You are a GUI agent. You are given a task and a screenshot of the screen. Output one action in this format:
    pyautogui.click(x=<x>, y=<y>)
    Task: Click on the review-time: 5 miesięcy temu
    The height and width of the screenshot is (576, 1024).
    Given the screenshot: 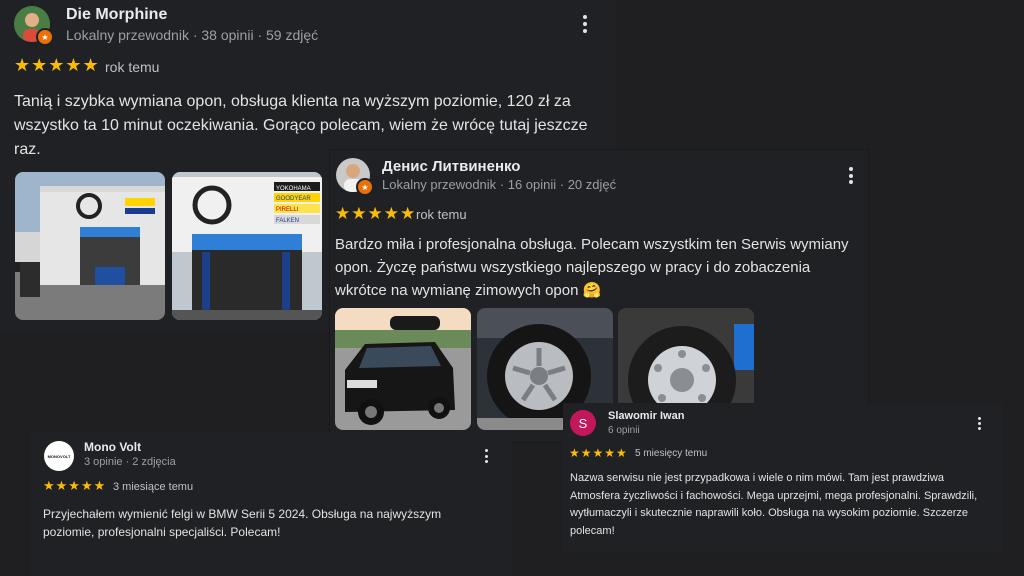 What is the action you would take?
    pyautogui.click(x=671, y=453)
    